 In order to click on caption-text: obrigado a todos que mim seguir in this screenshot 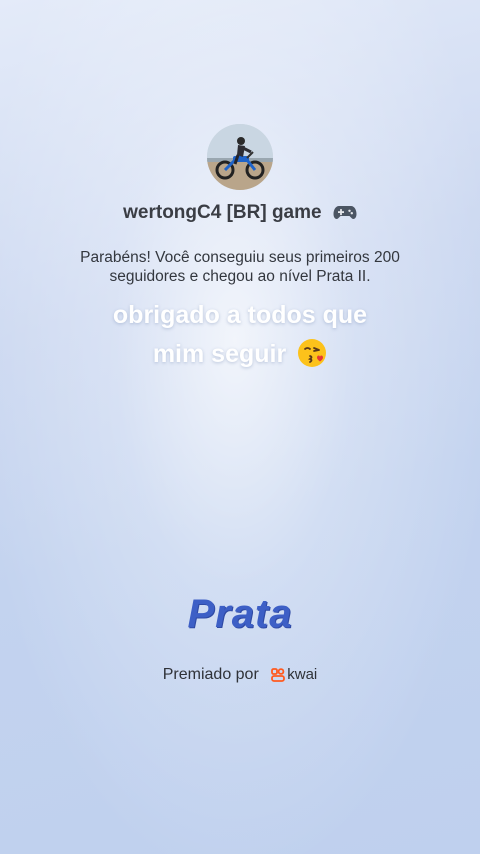, I will do `click(240, 338)`.